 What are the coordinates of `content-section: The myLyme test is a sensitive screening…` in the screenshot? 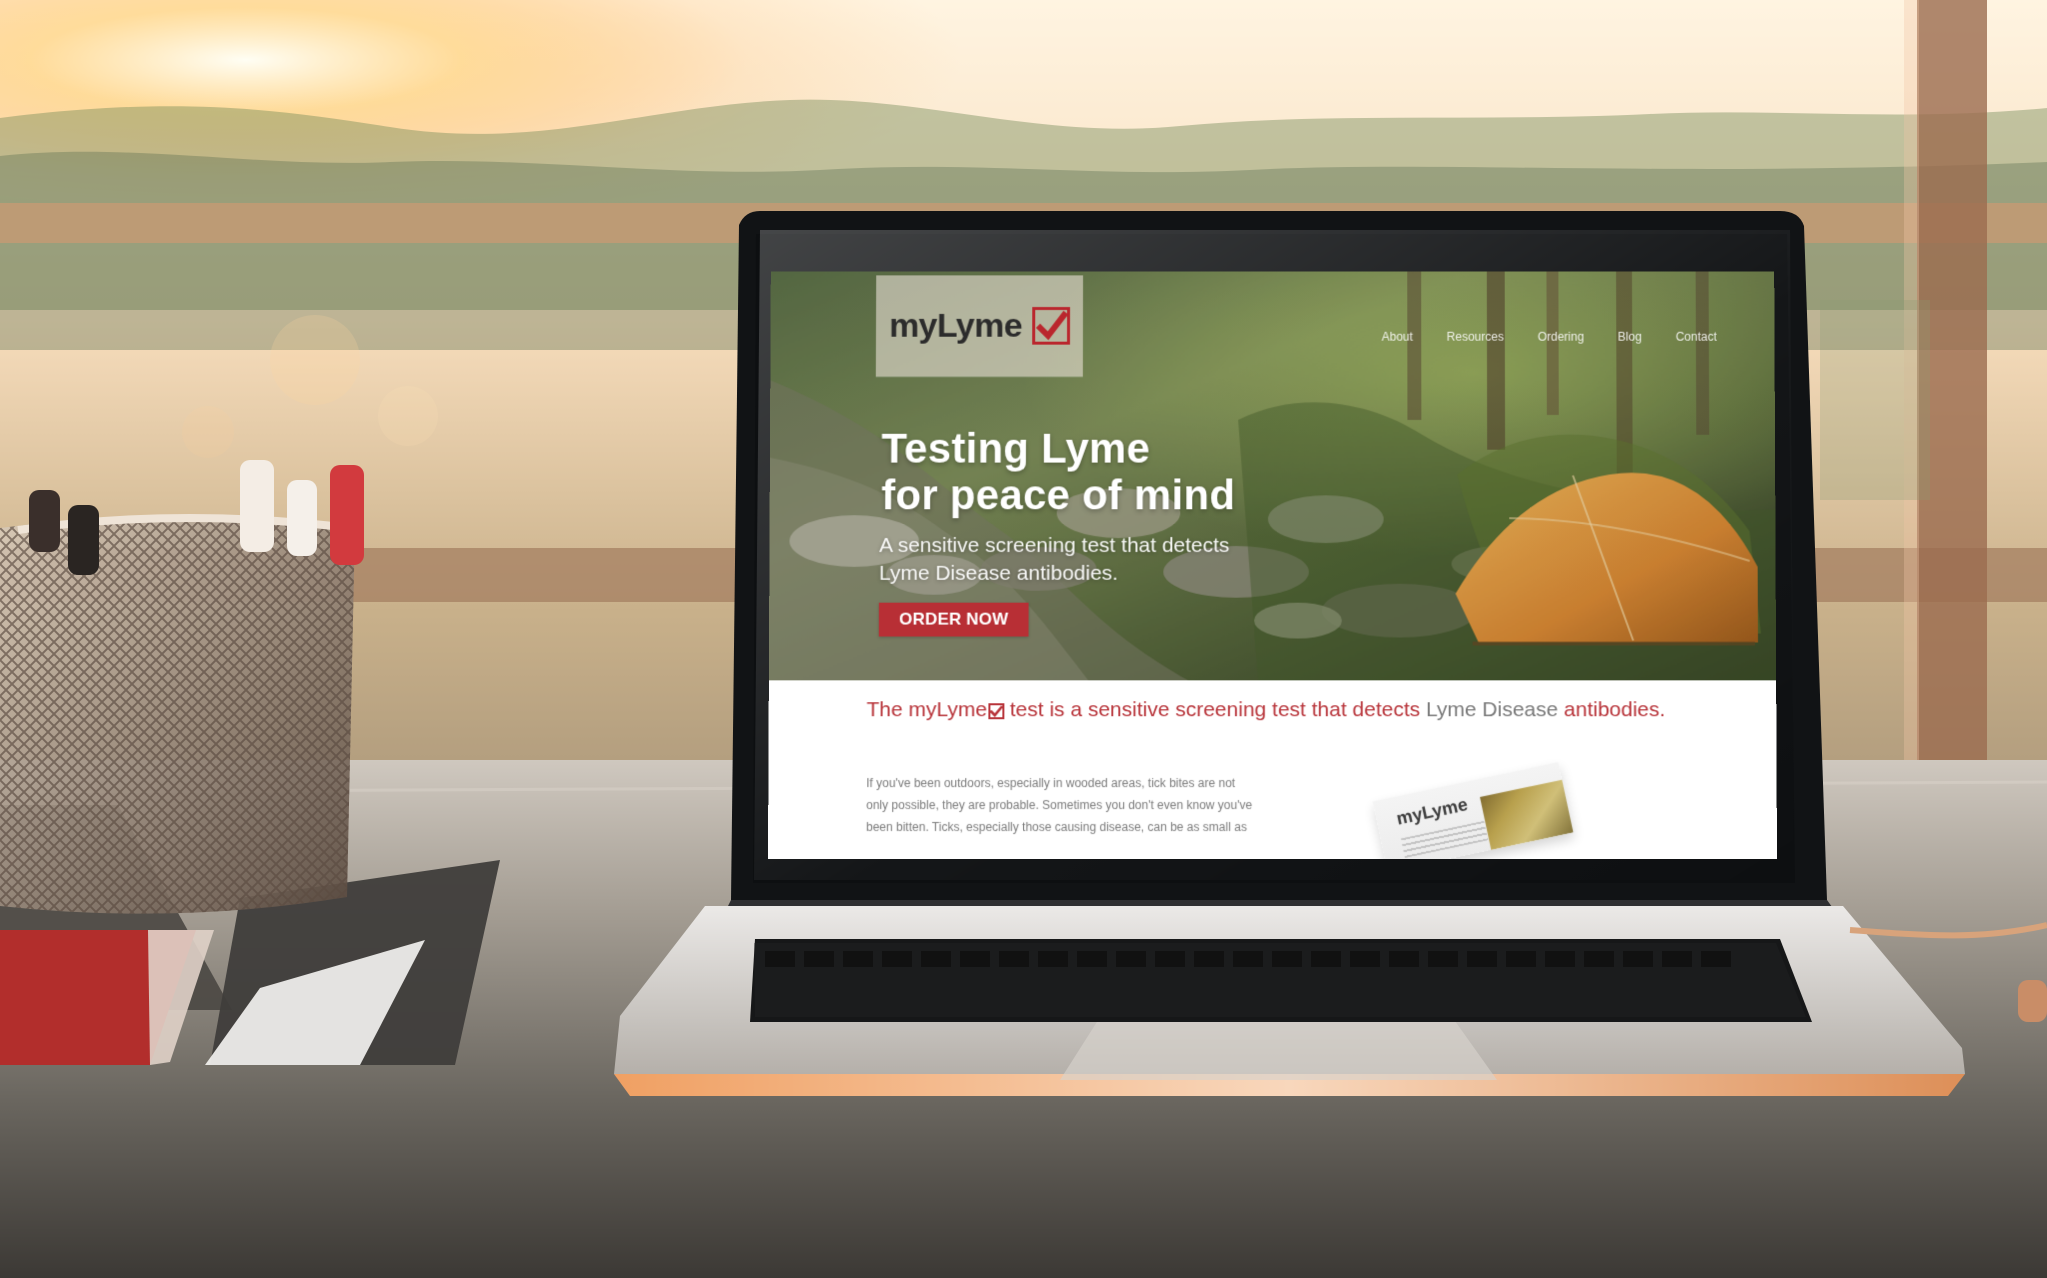 It's located at (1272, 769).